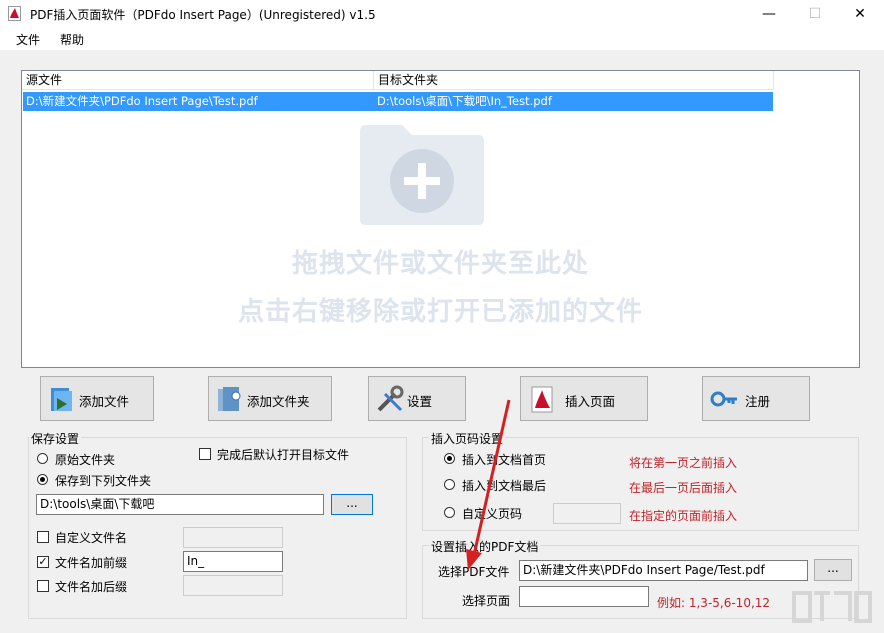 This screenshot has height=633, width=884. Describe the element at coordinates (504, 485) in the screenshot. I see `insert-at-last-label: 插入到文档最后` at that location.